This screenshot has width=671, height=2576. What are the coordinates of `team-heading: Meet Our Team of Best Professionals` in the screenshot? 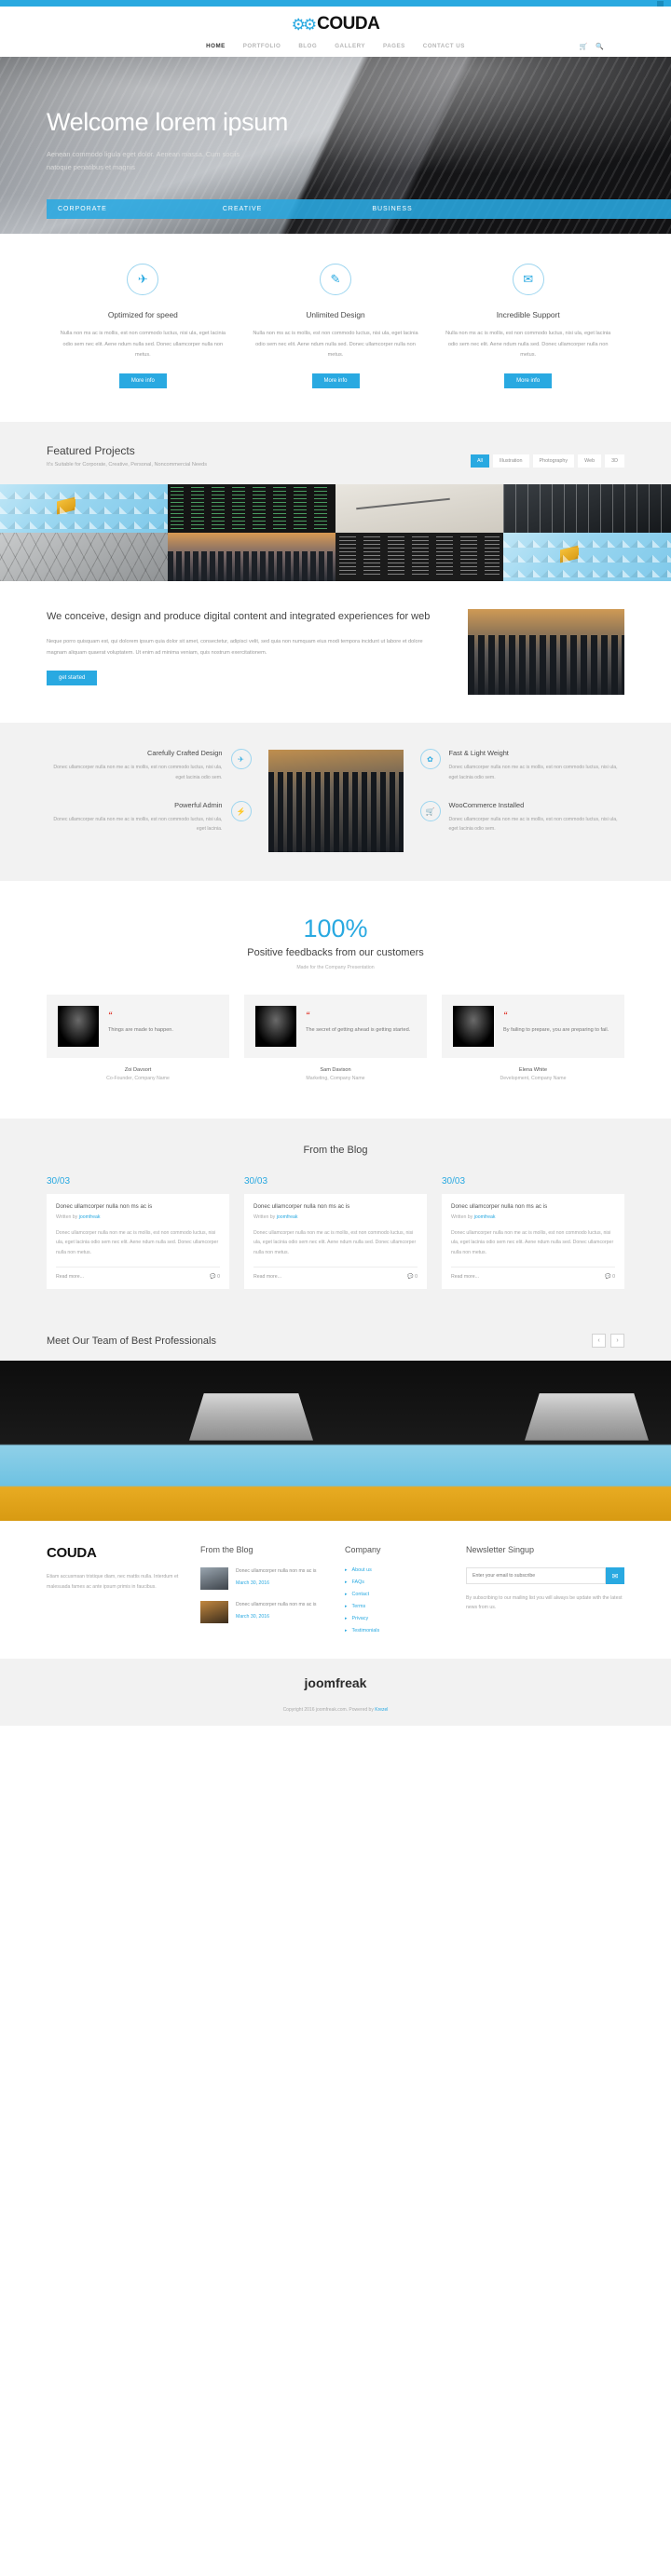 It's located at (132, 1341).